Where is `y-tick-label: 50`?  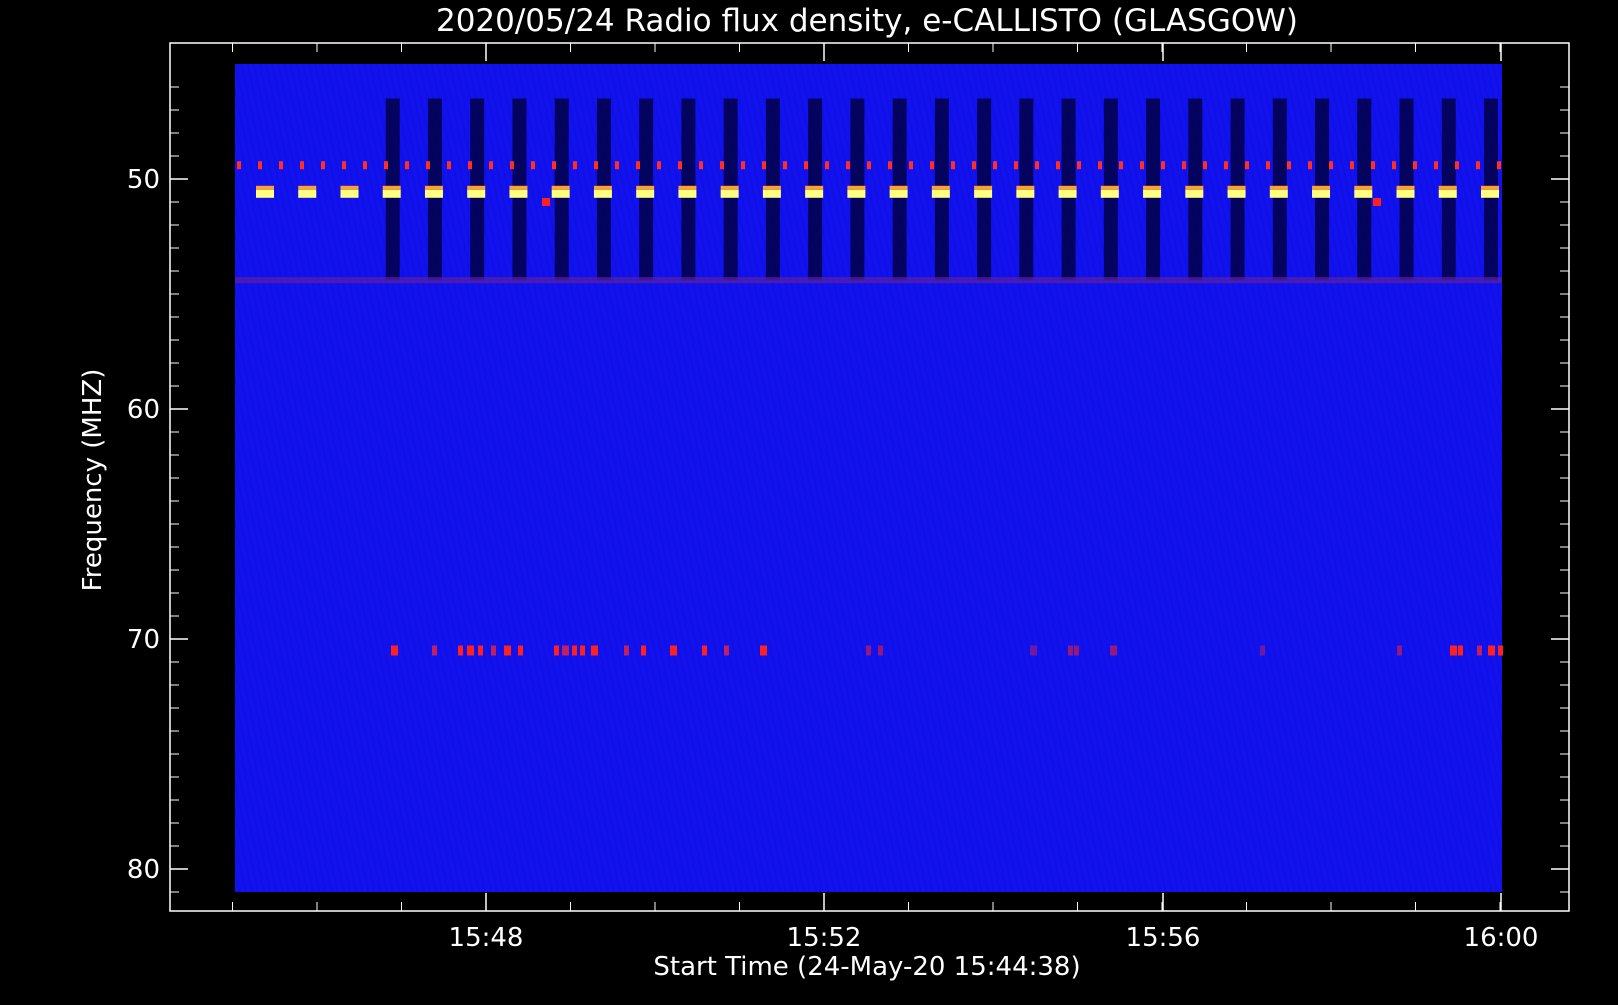 y-tick-label: 50 is located at coordinates (143, 180).